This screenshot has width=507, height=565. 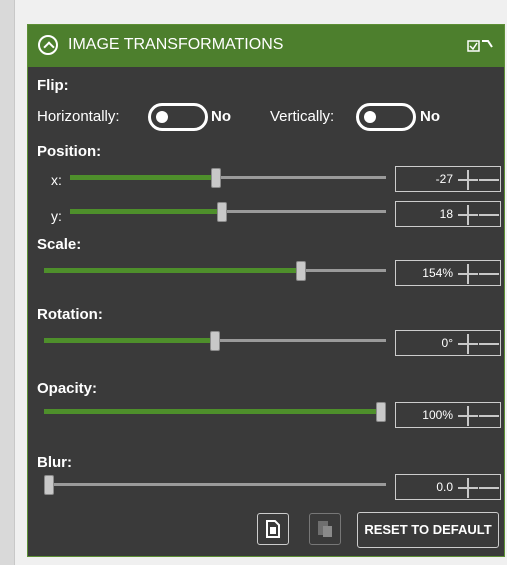 I want to click on left-strip, so click(x=7, y=282).